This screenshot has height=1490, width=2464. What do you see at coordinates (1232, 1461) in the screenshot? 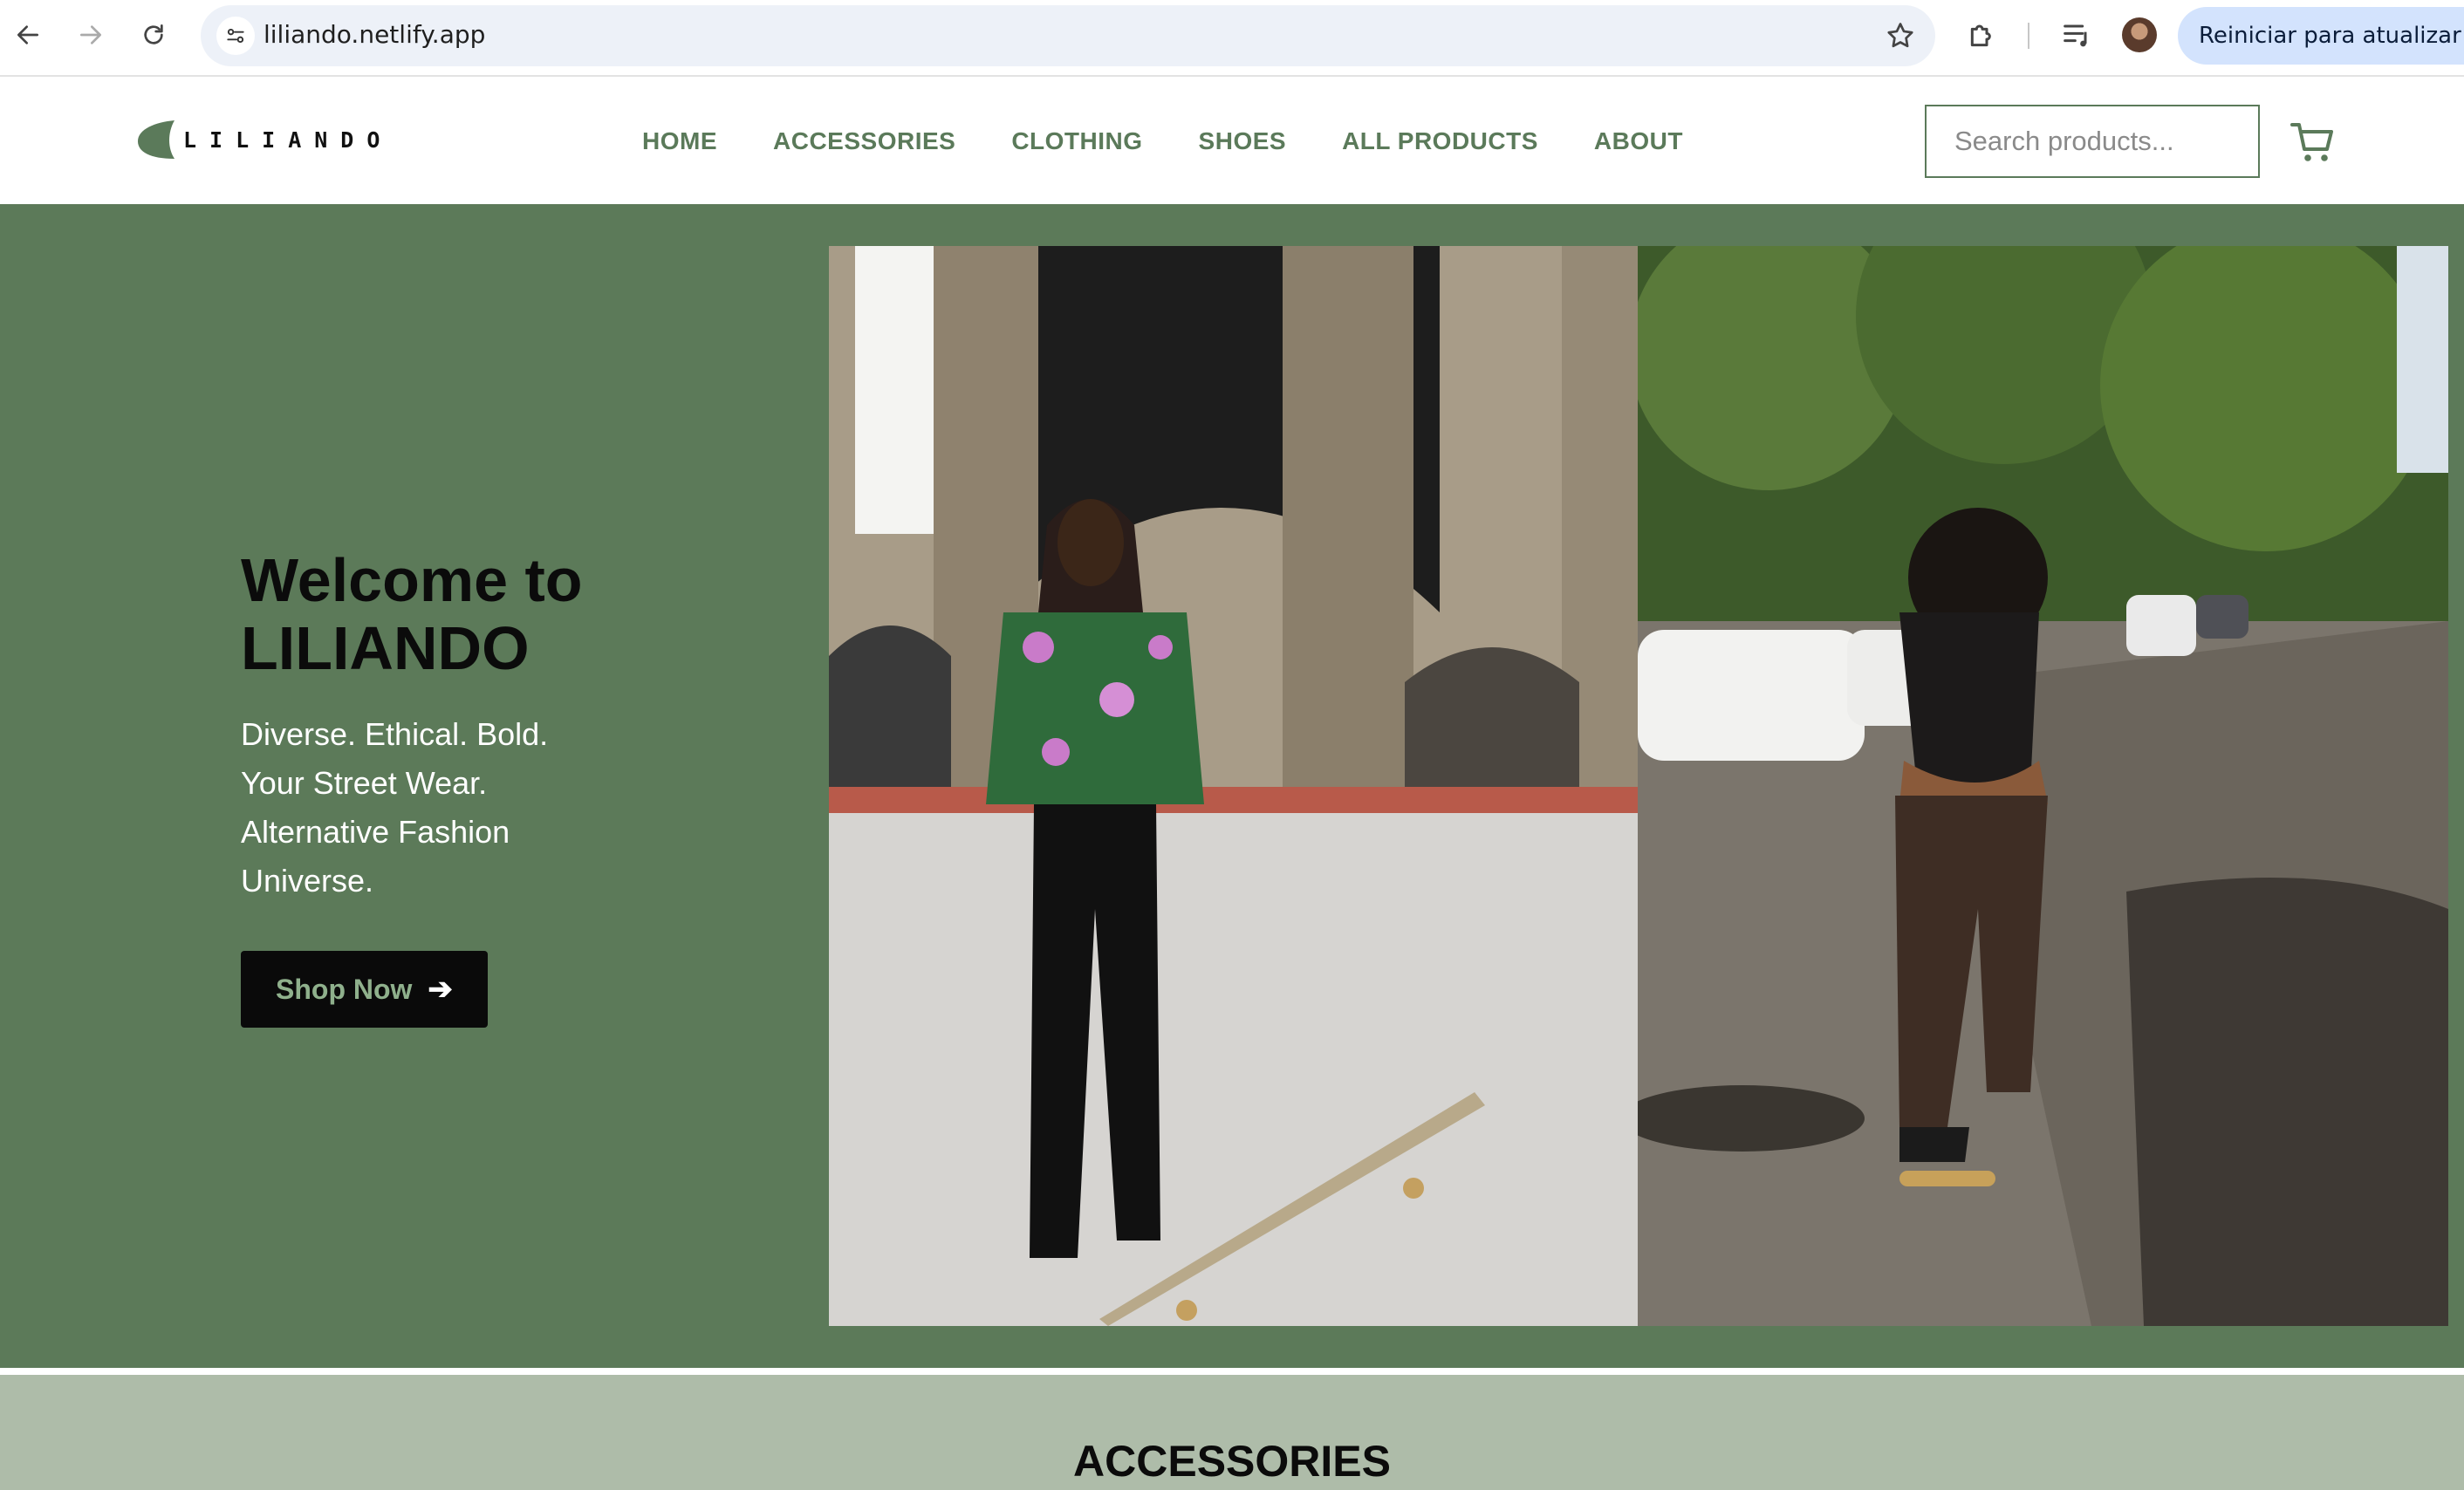
I see `accessories-heading: ACCESSORIES` at bounding box center [1232, 1461].